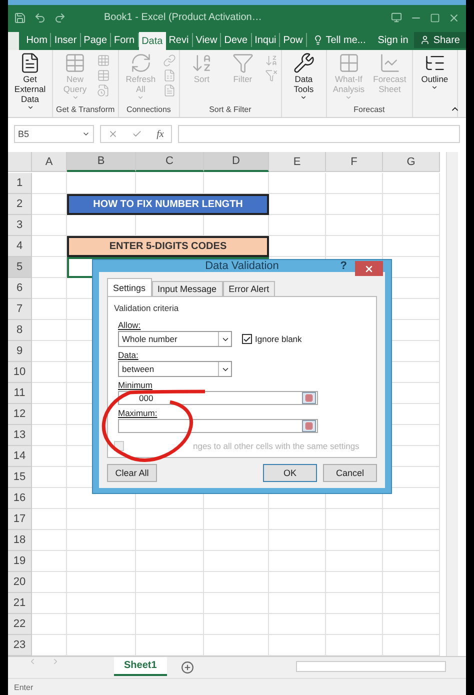 This screenshot has height=695, width=474. Describe the element at coordinates (148, 110) in the screenshot. I see `group-label: Connections` at that location.